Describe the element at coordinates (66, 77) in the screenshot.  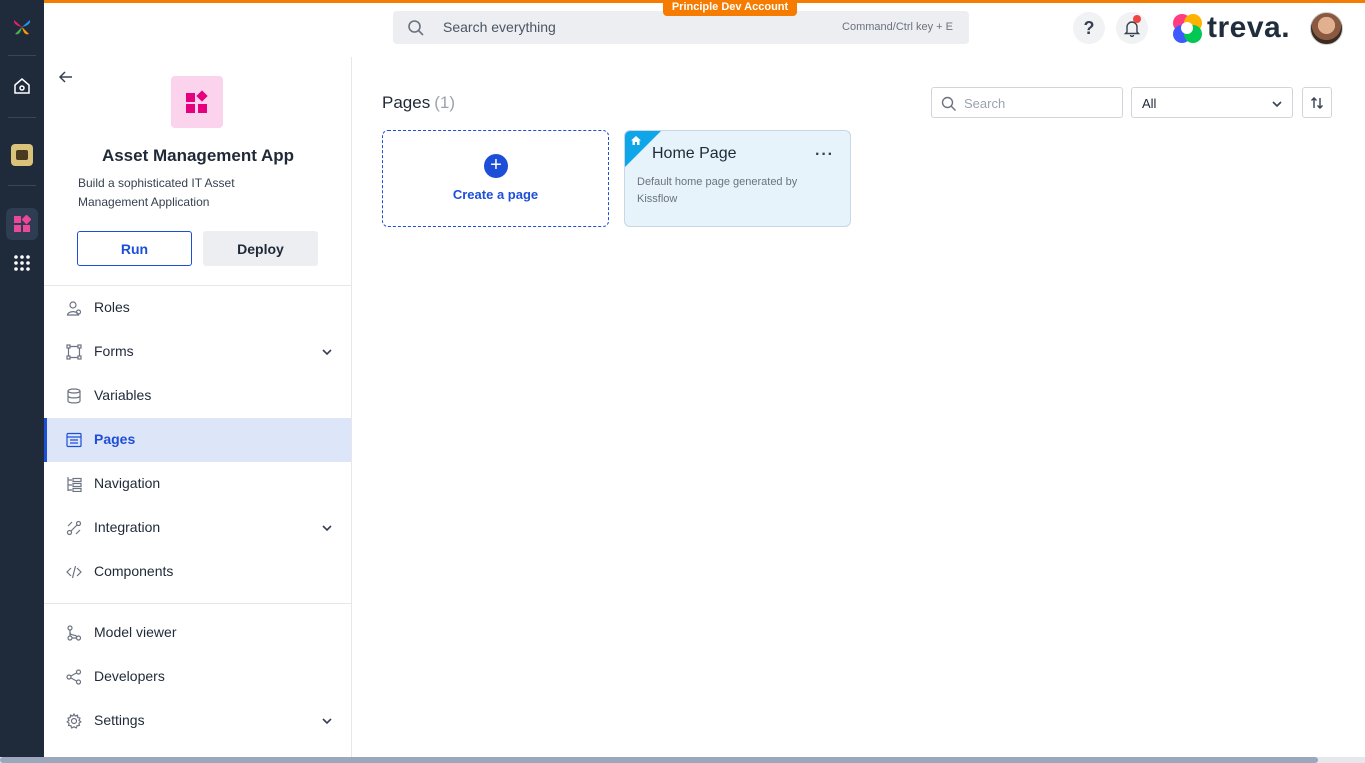
I see `back-arrow-icon` at that location.